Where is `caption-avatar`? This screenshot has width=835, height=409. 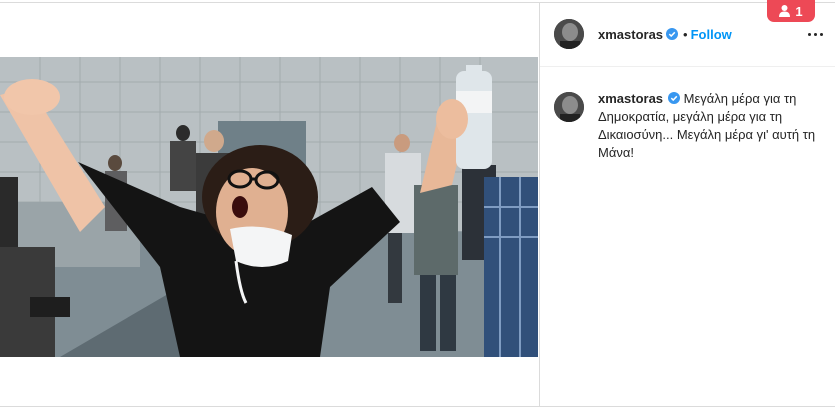 caption-avatar is located at coordinates (569, 107).